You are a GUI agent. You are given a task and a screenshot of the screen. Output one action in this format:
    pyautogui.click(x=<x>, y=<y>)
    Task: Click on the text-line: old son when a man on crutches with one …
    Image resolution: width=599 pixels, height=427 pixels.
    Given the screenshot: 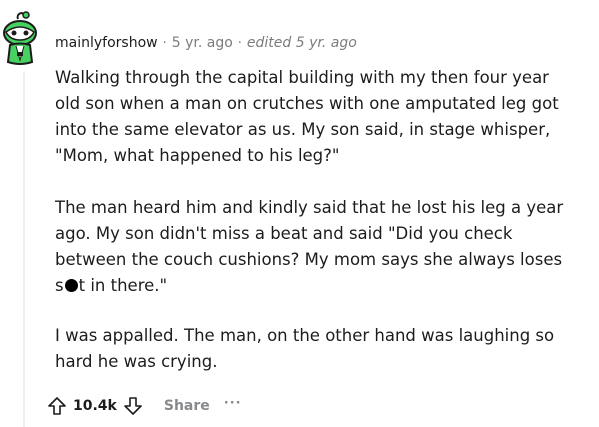 What is the action you would take?
    pyautogui.click(x=307, y=103)
    